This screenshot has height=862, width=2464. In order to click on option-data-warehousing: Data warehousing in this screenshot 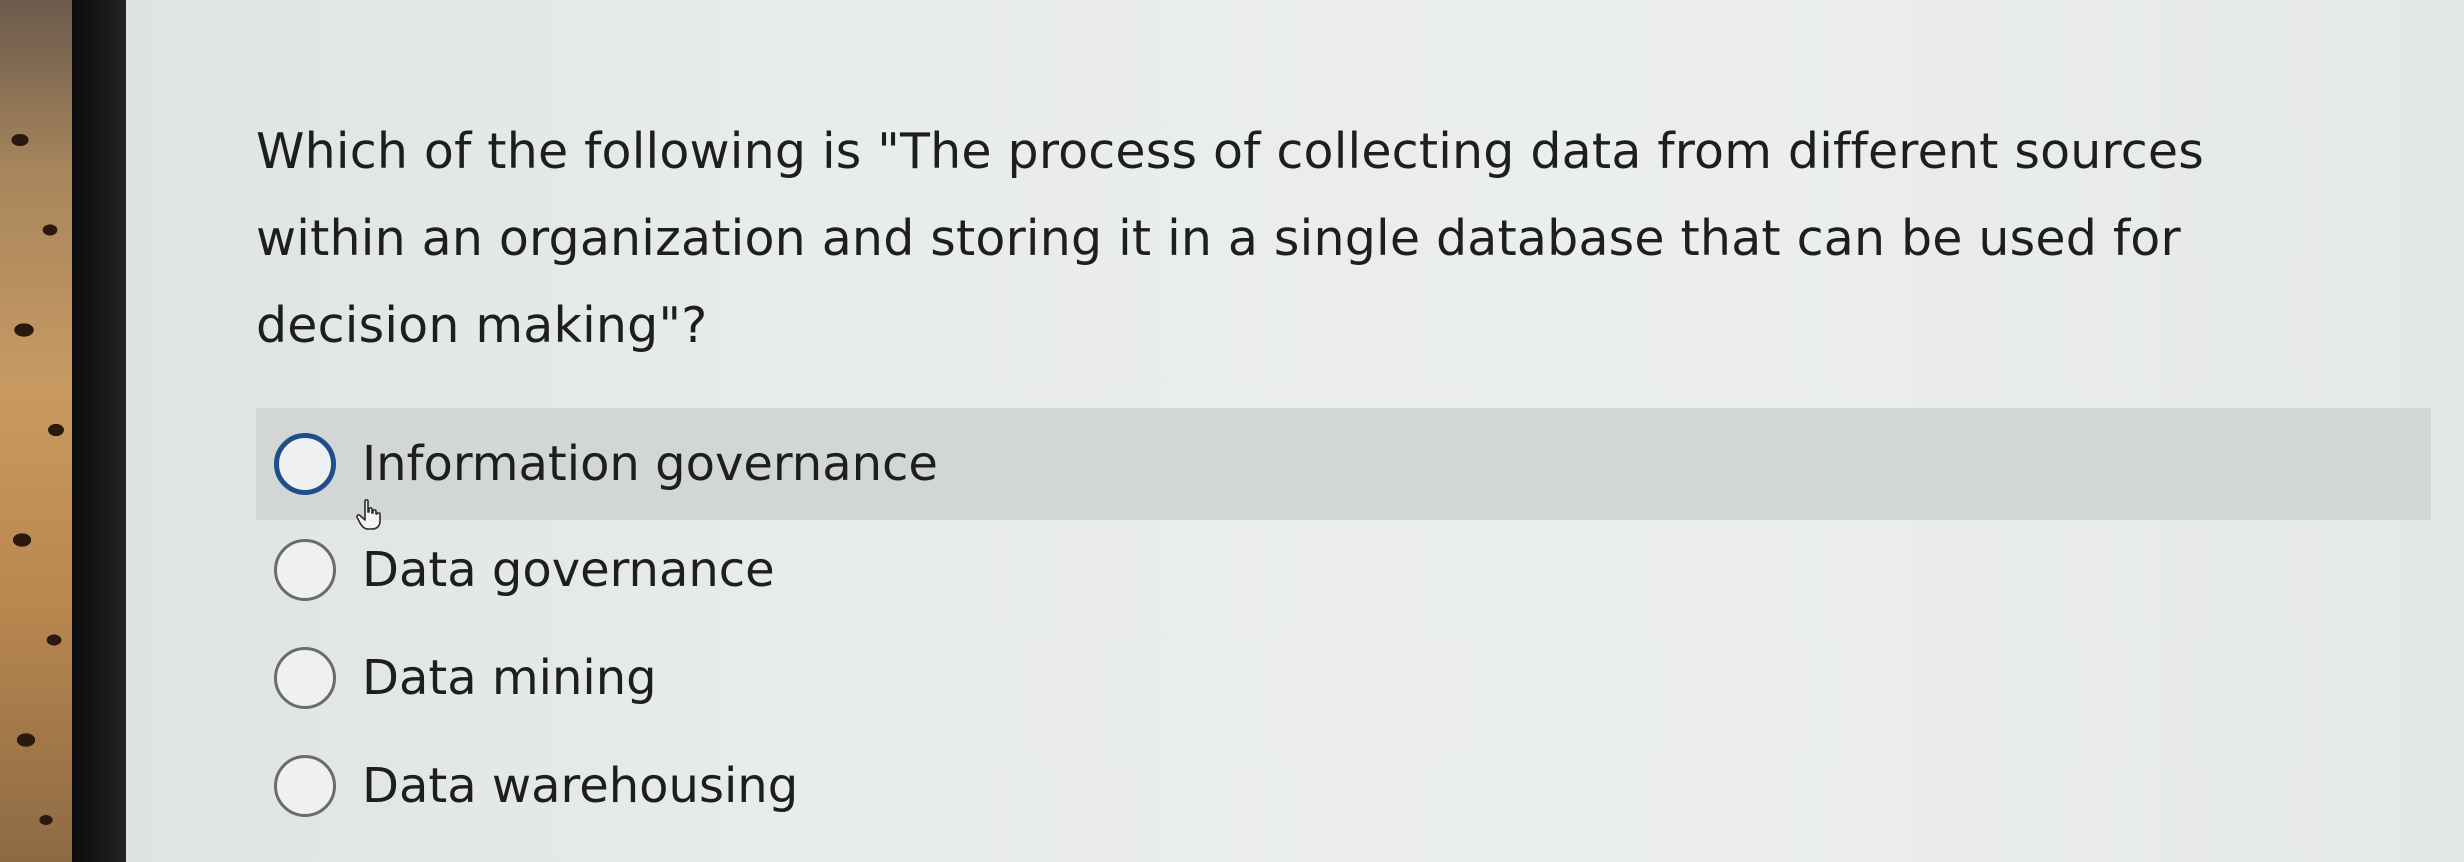, I will do `click(1343, 786)`.